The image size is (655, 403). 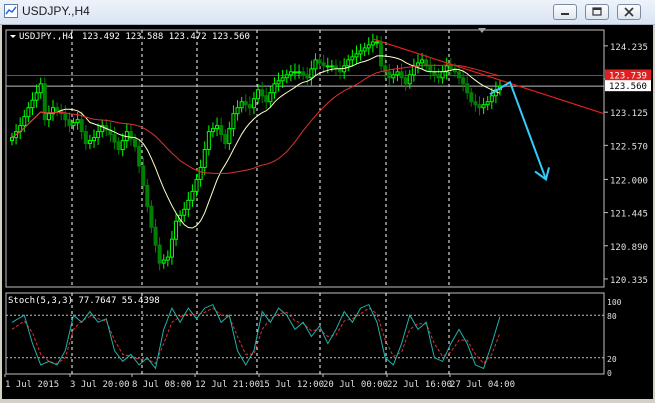 I want to click on close-button, so click(x=629, y=12).